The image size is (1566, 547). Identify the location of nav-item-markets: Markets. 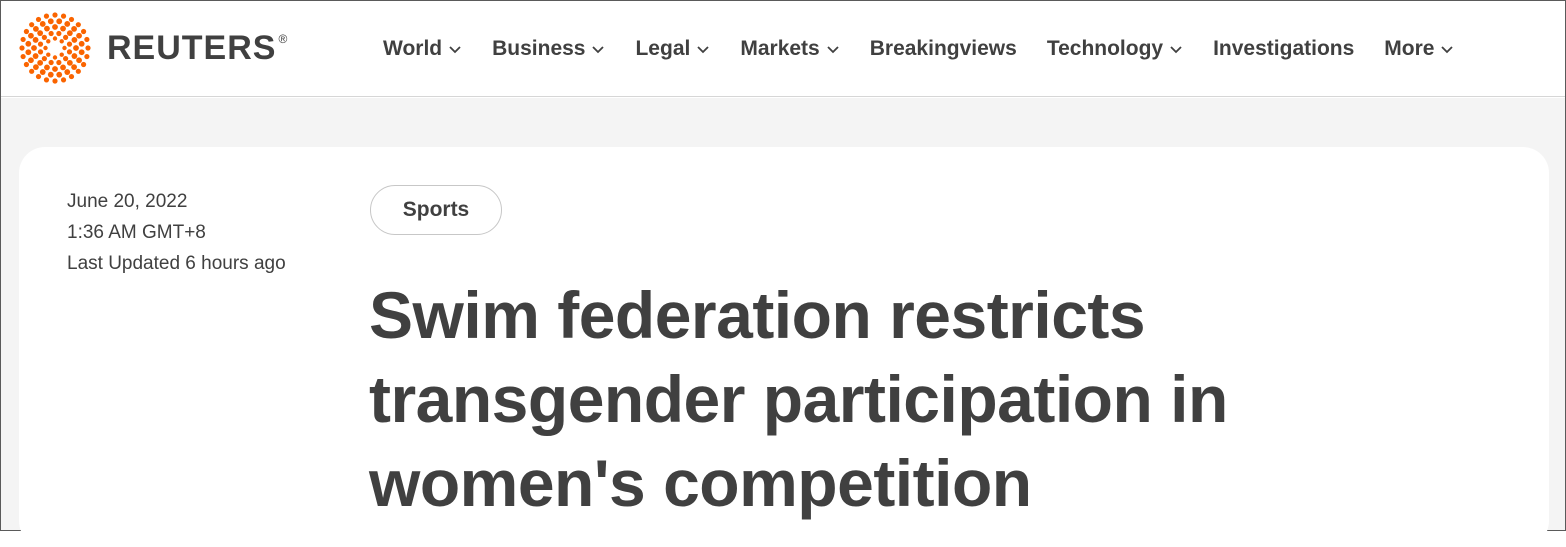
(789, 49).